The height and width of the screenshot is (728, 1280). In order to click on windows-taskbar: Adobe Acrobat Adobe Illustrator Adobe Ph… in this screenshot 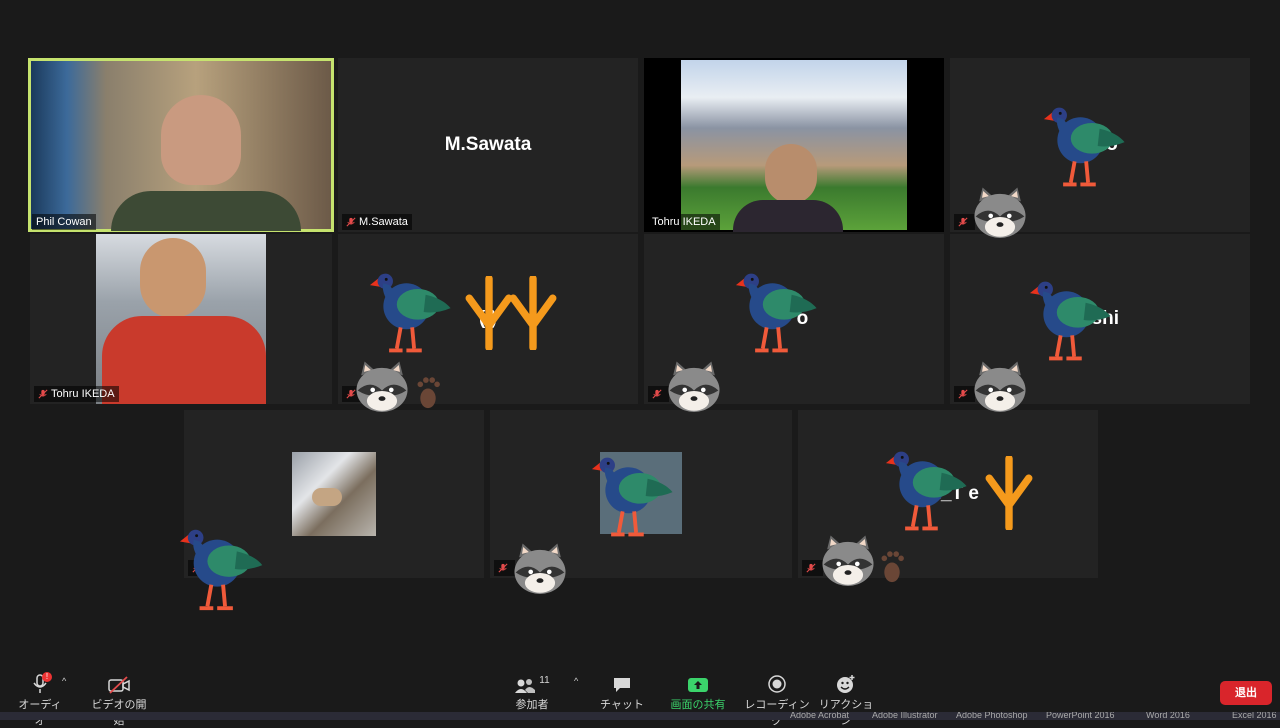, I will do `click(640, 716)`.